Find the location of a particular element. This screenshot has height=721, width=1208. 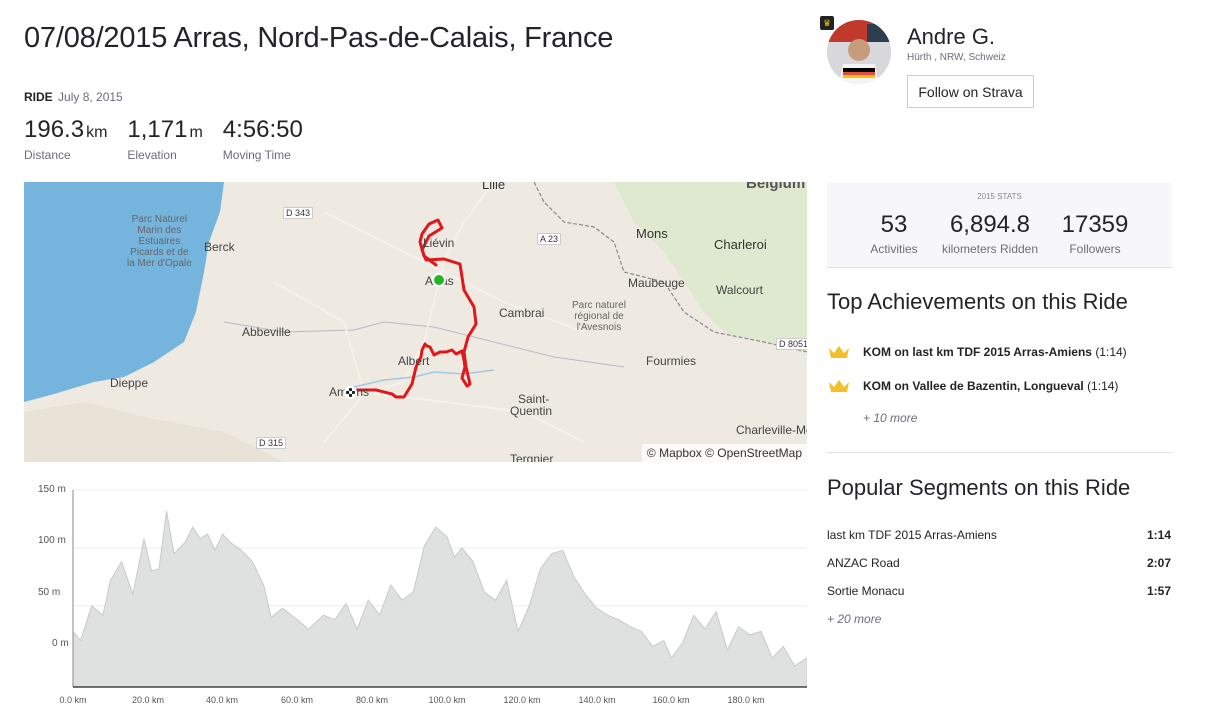

map-road-d315: D 315 is located at coordinates (271, 443).